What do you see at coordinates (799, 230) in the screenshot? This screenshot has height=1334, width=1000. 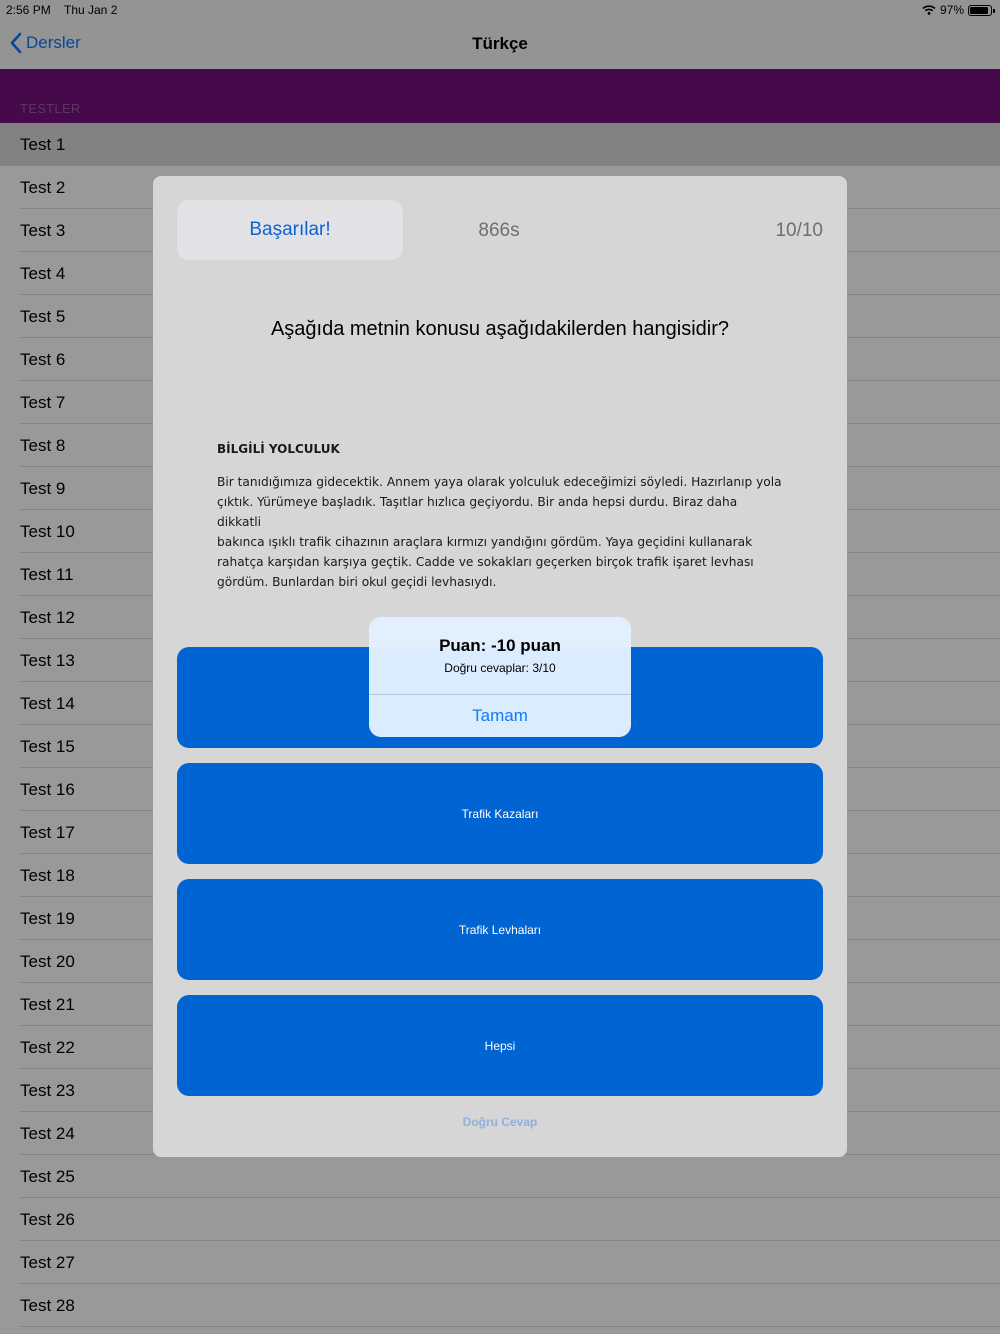 I see `progress-label: 10/10` at bounding box center [799, 230].